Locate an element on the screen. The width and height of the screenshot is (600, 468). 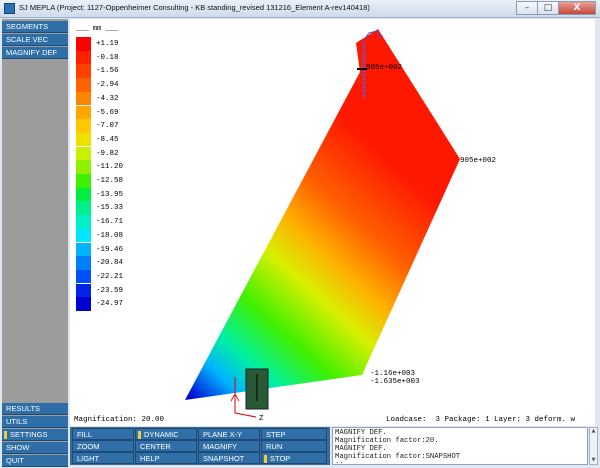
step-button: STEP is located at coordinates (294, 434).